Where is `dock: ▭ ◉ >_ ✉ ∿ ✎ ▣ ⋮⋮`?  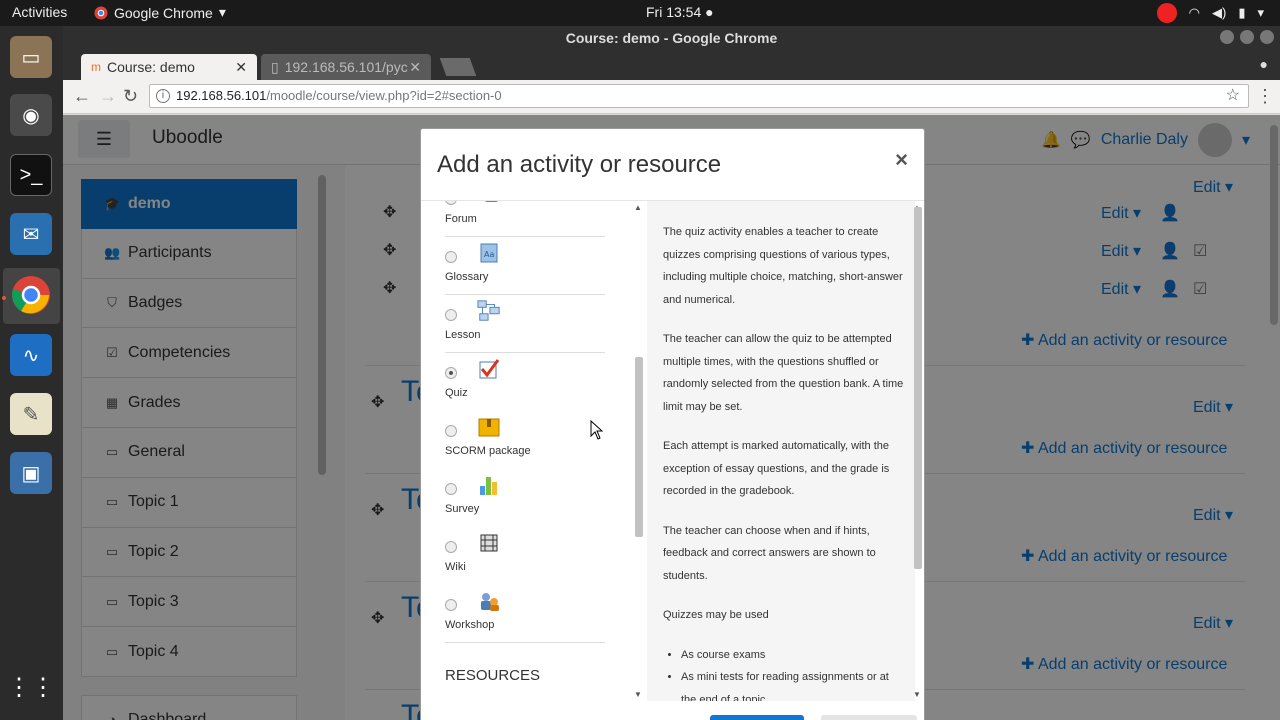 dock: ▭ ◉ >_ ✉ ∿ ✎ ▣ ⋮⋮ is located at coordinates (31, 373).